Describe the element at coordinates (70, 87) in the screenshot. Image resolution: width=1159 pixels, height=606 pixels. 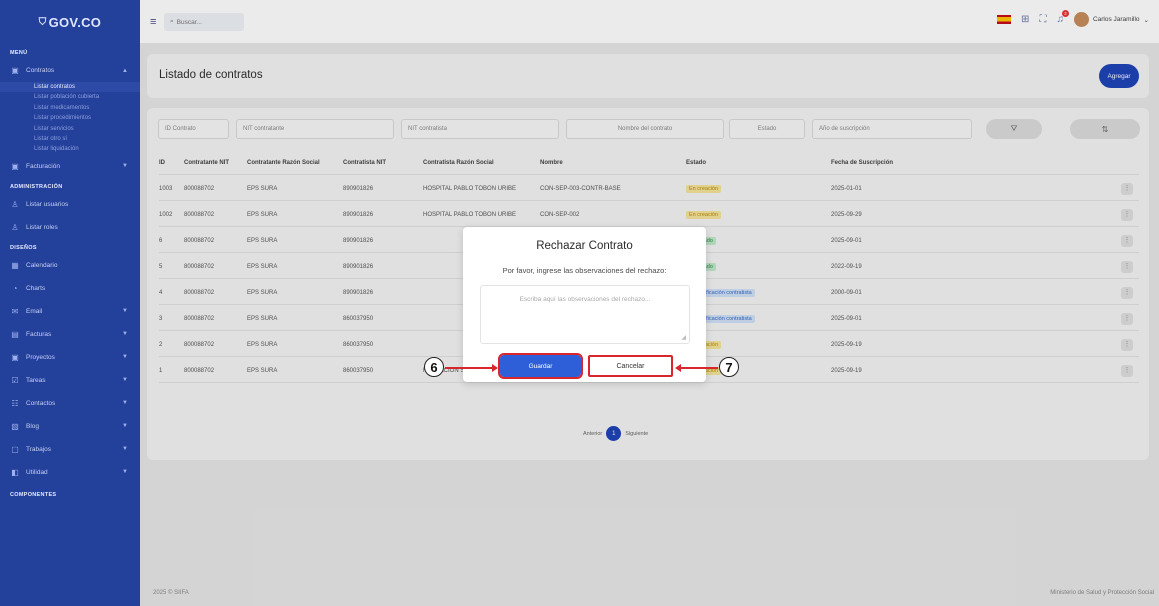
I see `sidebar-subitem: Listar contratos` at that location.